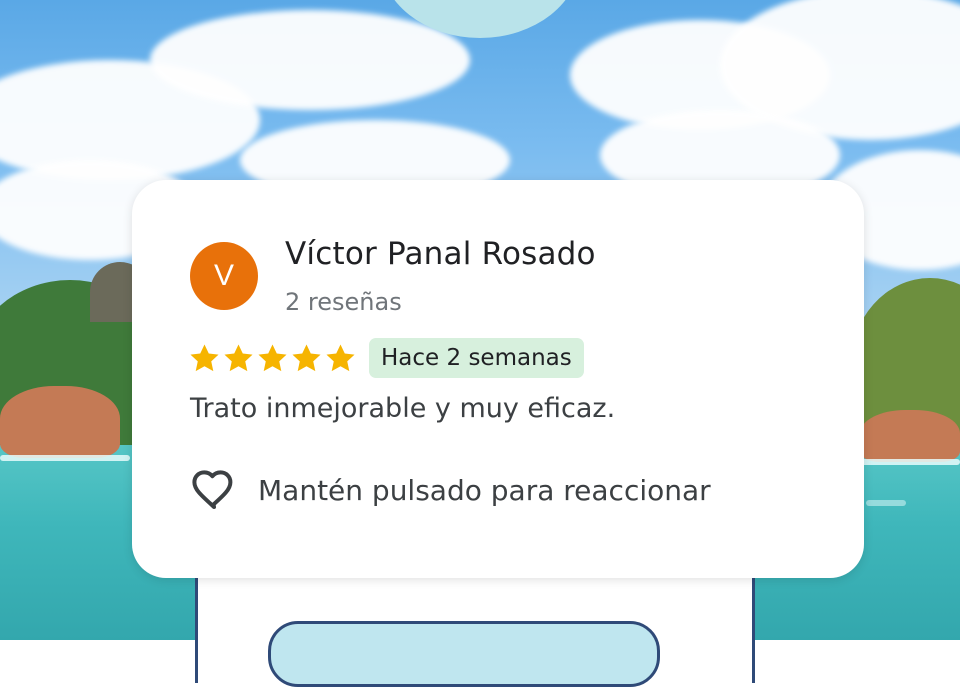  I want to click on sheet-button, so click(464, 654).